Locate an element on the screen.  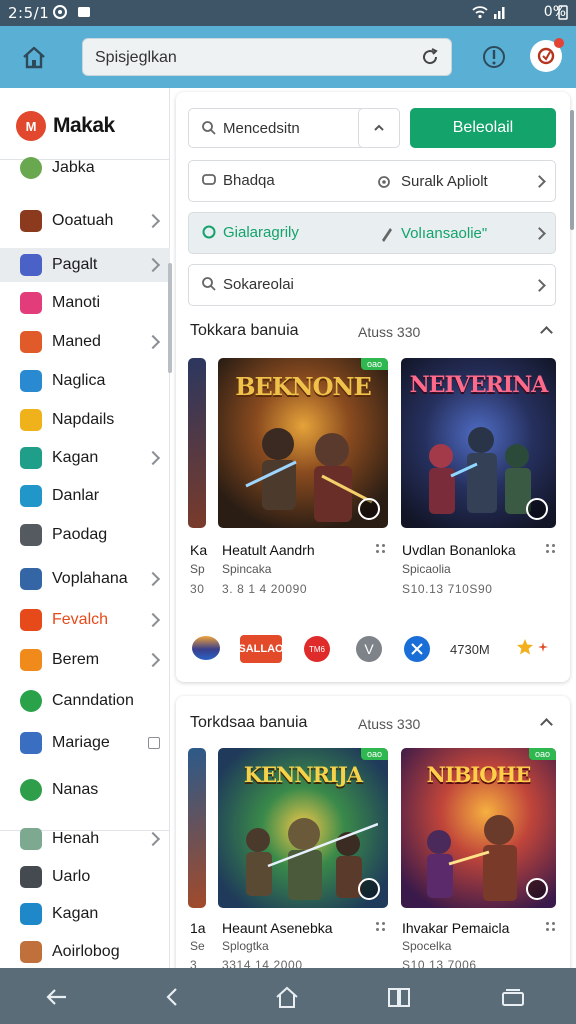
cover-title: BEKNONE is located at coordinates (303, 386).